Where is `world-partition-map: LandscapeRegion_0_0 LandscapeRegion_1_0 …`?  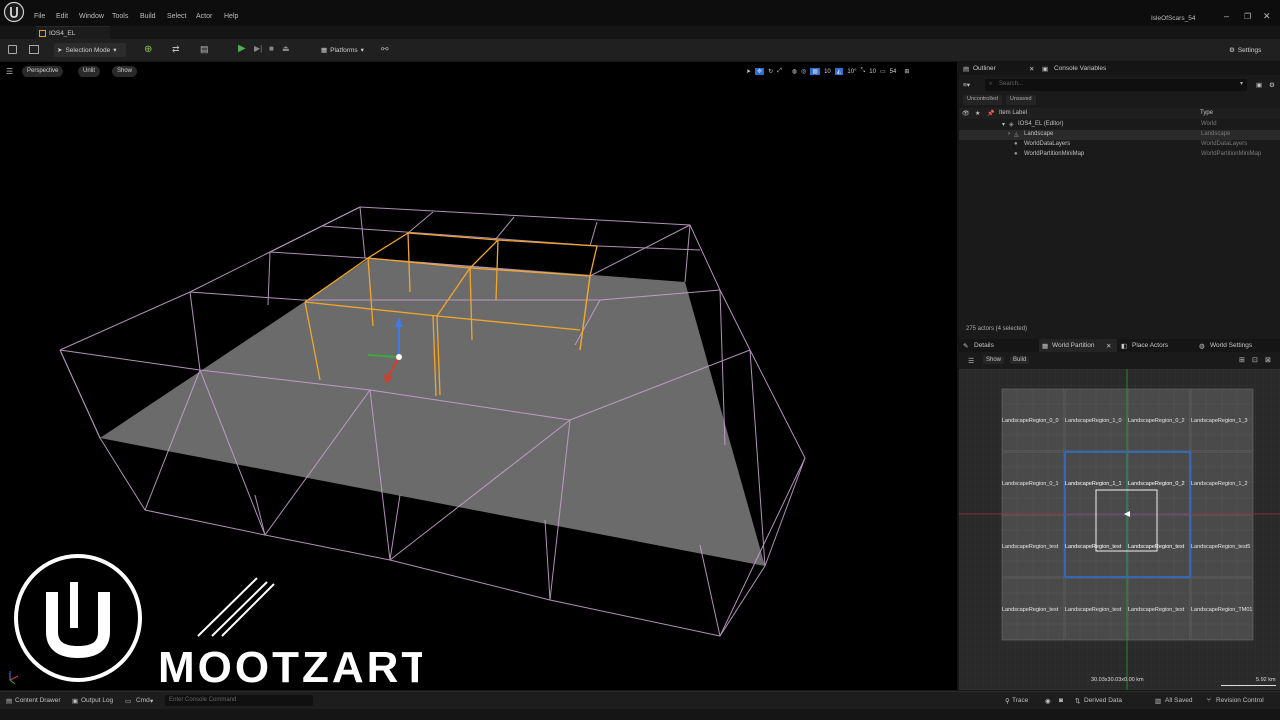 world-partition-map: LandscapeRegion_0_0 LandscapeRegion_1_0 … is located at coordinates (1119, 529).